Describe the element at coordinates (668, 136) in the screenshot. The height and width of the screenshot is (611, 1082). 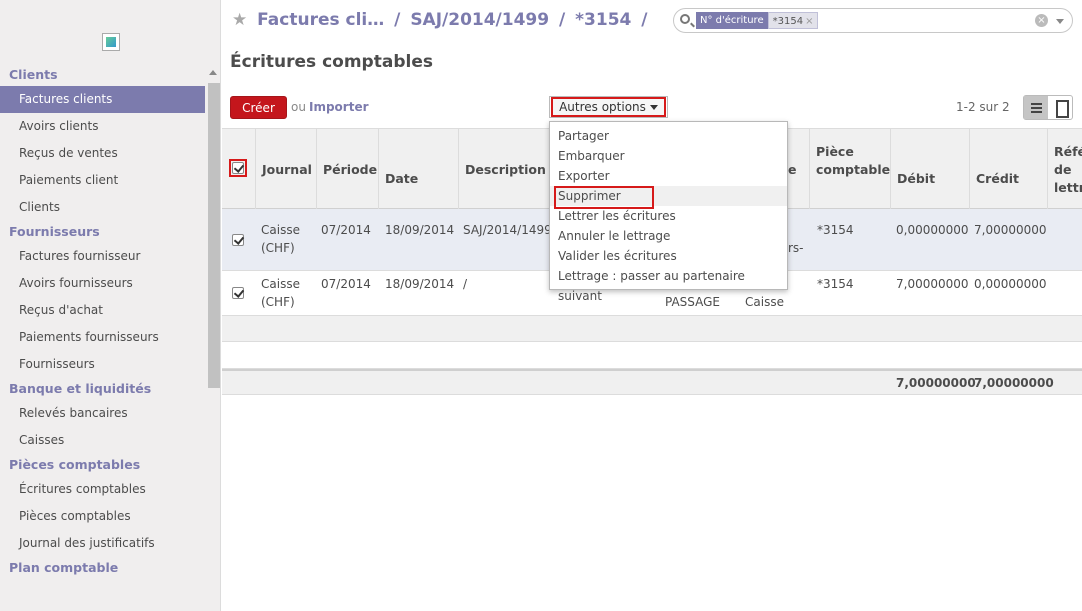
I see `menu-item-partager: Partager` at that location.